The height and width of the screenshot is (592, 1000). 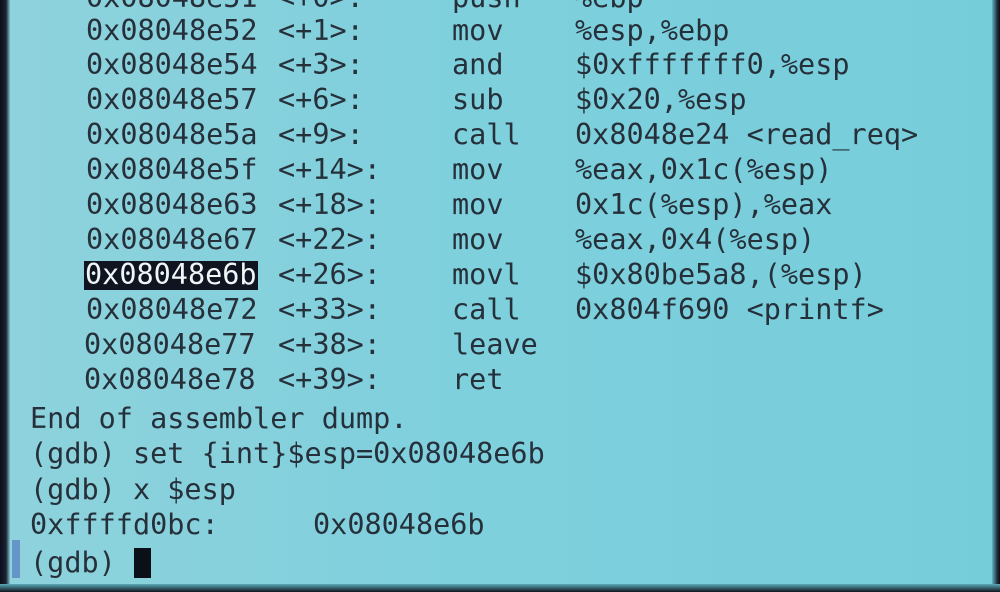 What do you see at coordinates (321, 64) in the screenshot?
I see `asm-offset: <+3>:` at bounding box center [321, 64].